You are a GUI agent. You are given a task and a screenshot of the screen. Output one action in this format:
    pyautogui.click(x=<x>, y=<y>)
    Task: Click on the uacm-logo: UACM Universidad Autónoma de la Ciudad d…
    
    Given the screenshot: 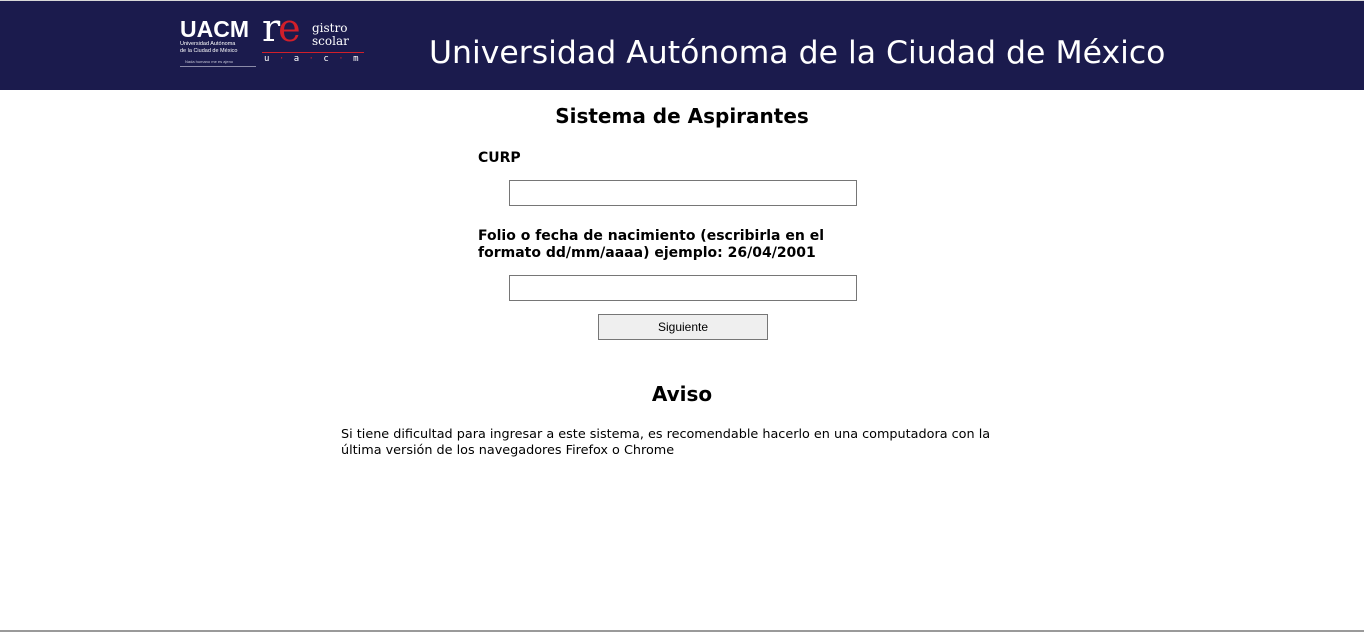 What is the action you would take?
    pyautogui.click(x=220, y=42)
    